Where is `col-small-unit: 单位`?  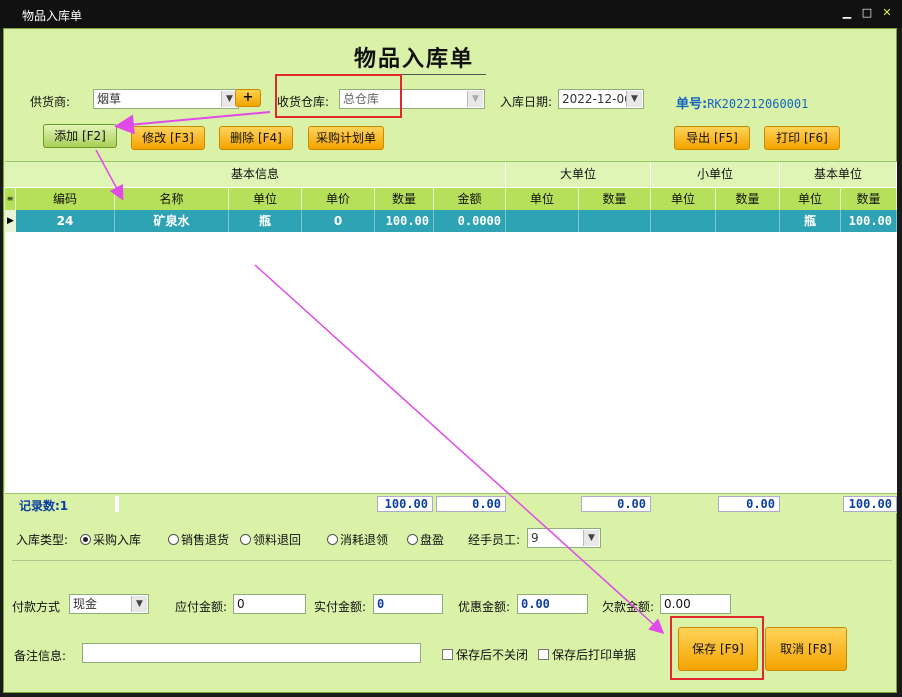 col-small-unit: 单位 is located at coordinates (683, 199).